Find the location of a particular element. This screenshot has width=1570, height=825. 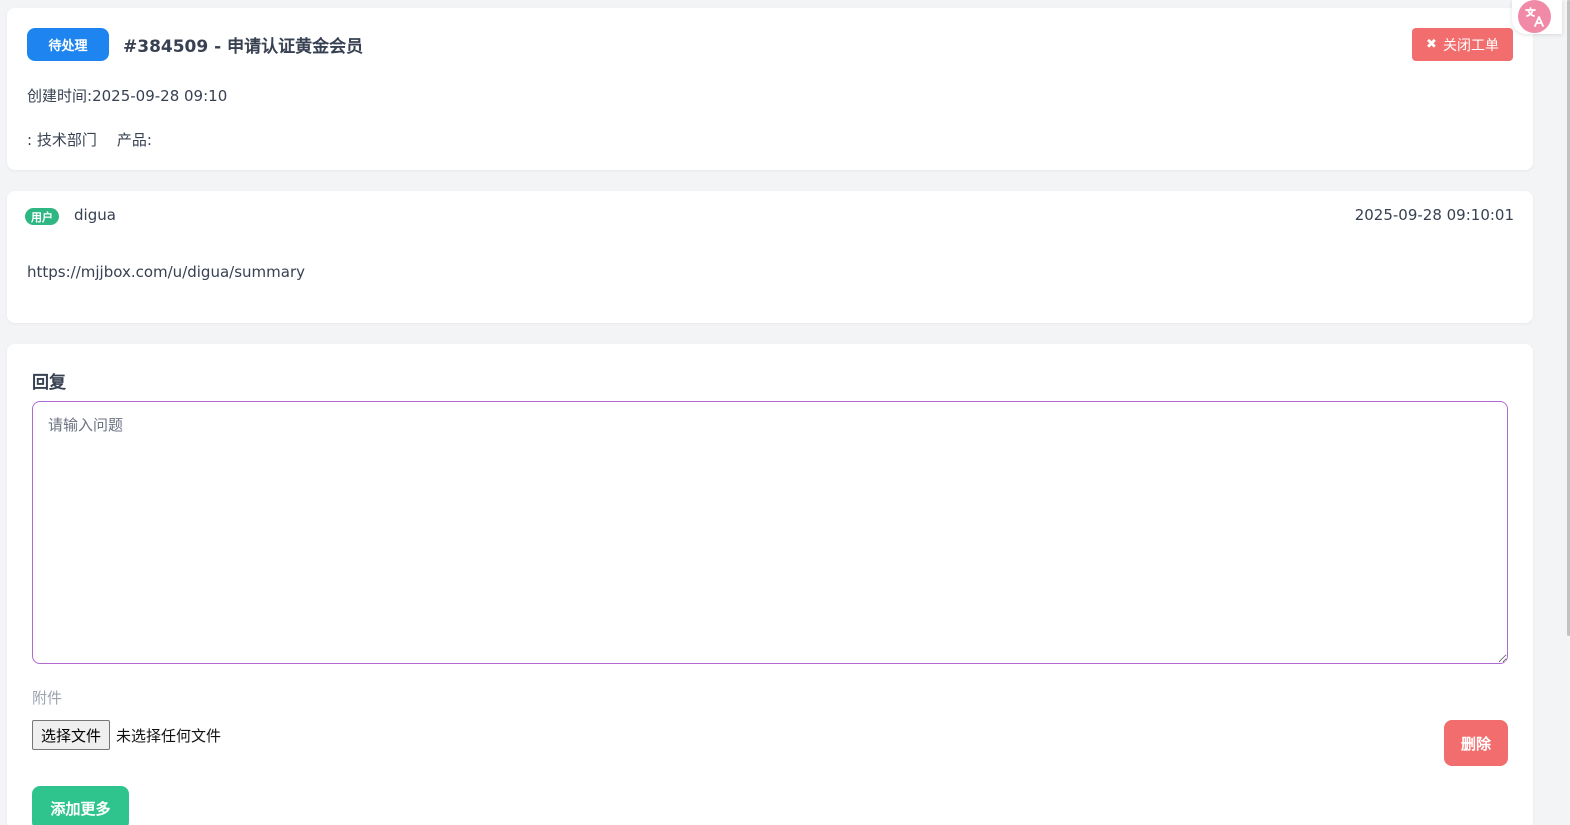

close-icon: ✖ is located at coordinates (1431, 44).